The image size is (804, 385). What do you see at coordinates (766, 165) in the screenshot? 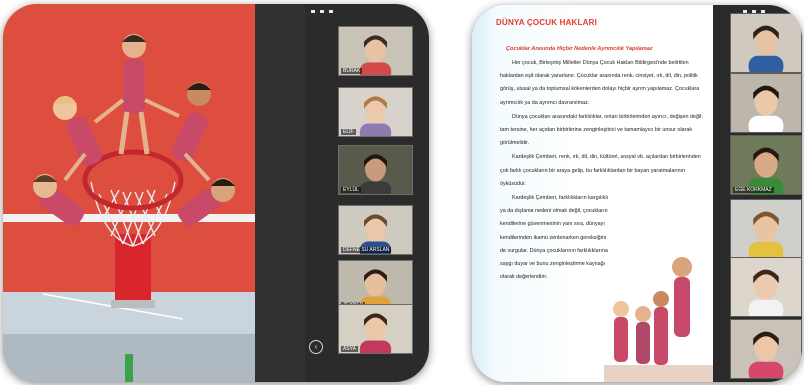
I see `participant-video-tile: EGE KORKMAZ` at bounding box center [766, 165].